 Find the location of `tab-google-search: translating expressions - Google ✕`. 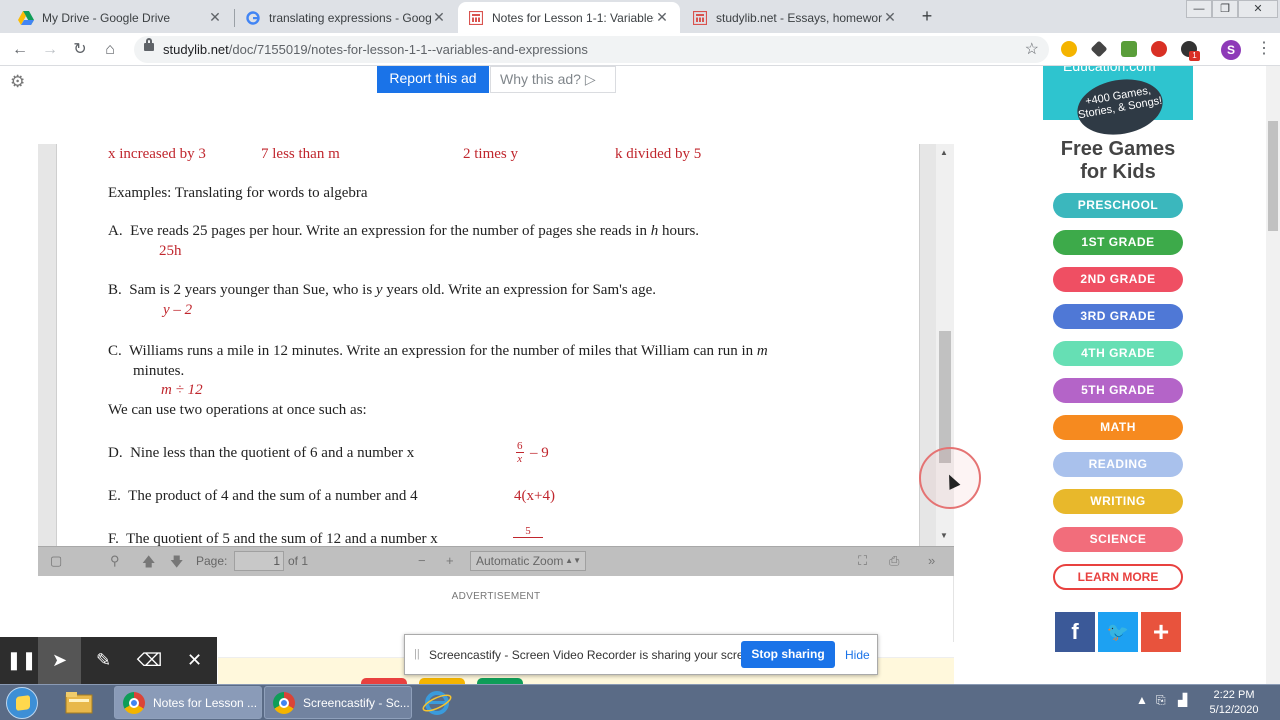

tab-google-search: translating expressions - Google ✕ is located at coordinates (346, 17).